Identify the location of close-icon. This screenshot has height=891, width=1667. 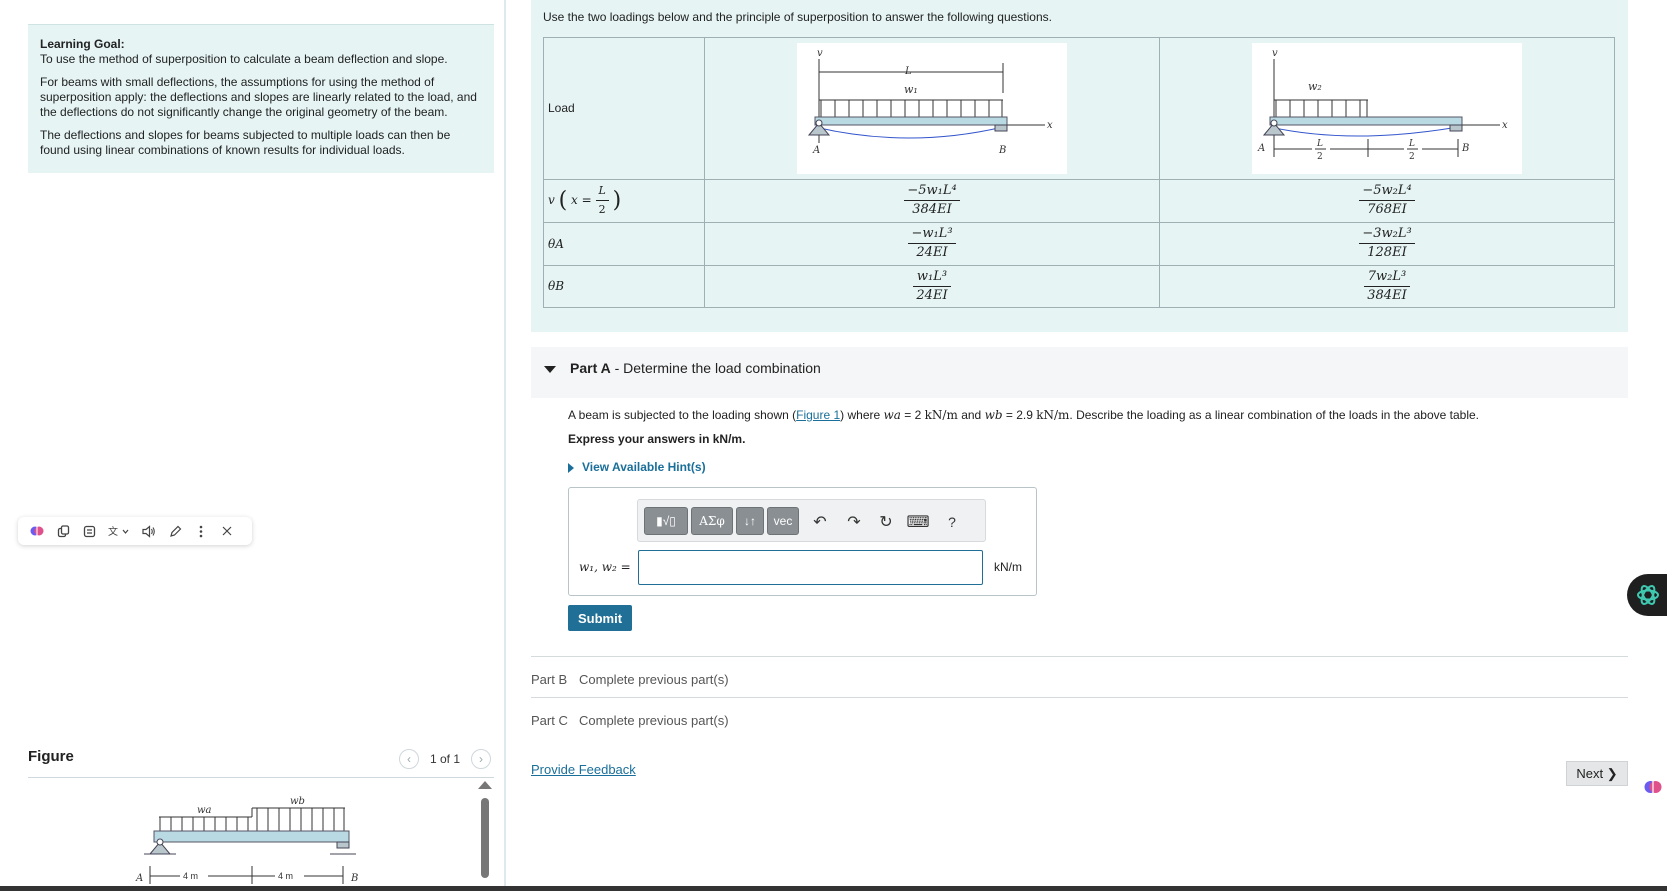
(227, 531).